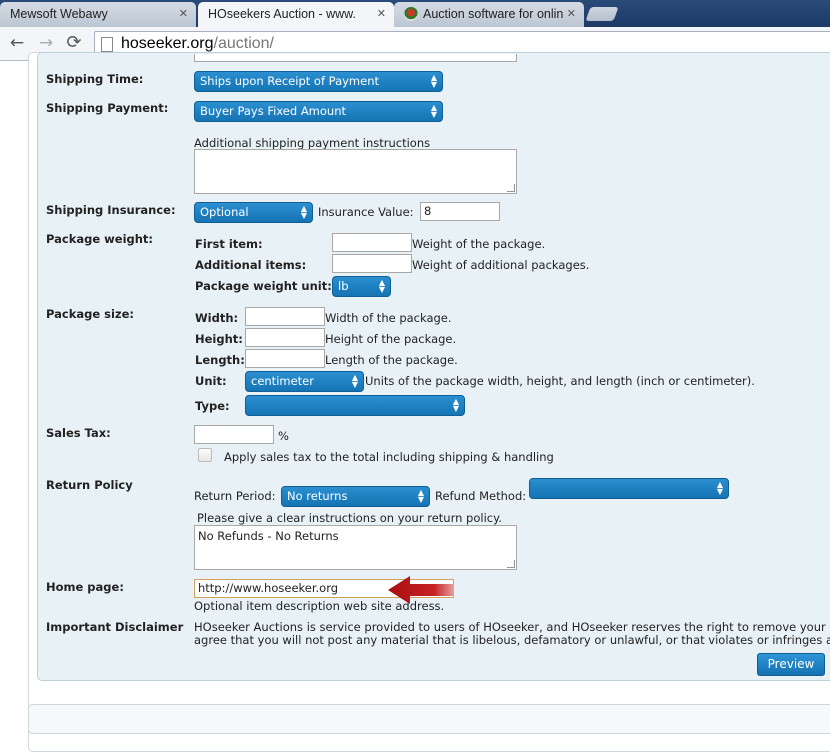 This screenshot has width=830, height=752. What do you see at coordinates (372, 242) in the screenshot?
I see `first-item-weight-input` at bounding box center [372, 242].